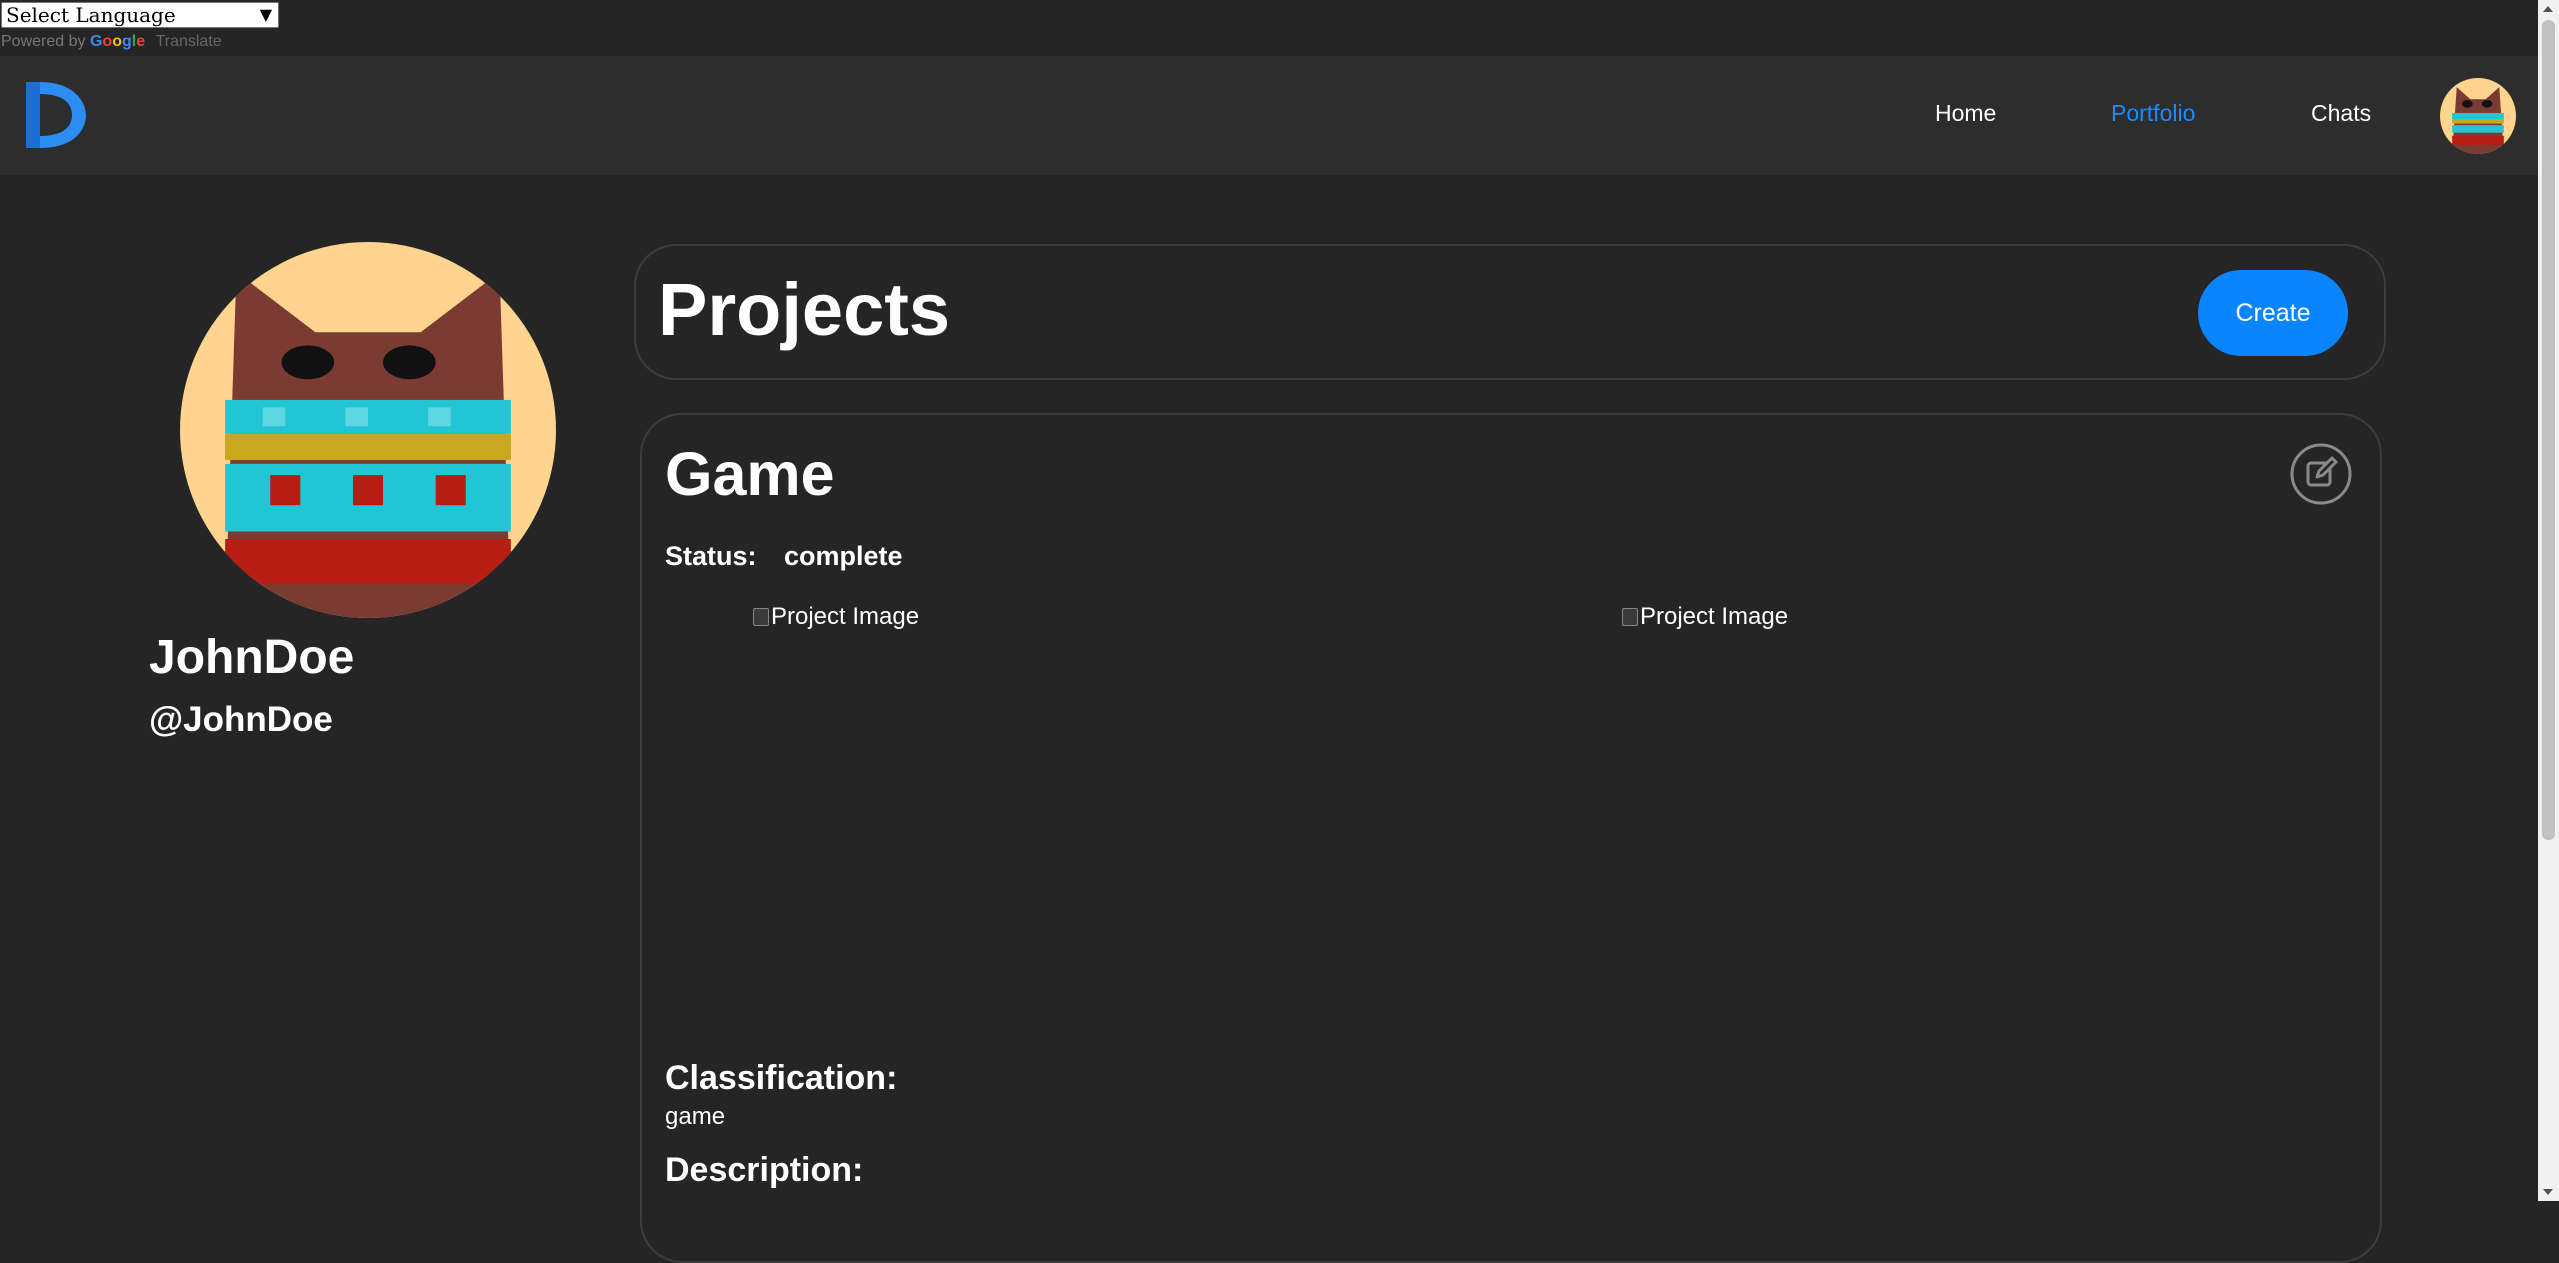  I want to click on profile-display-name: JohnDoe, so click(252, 657).